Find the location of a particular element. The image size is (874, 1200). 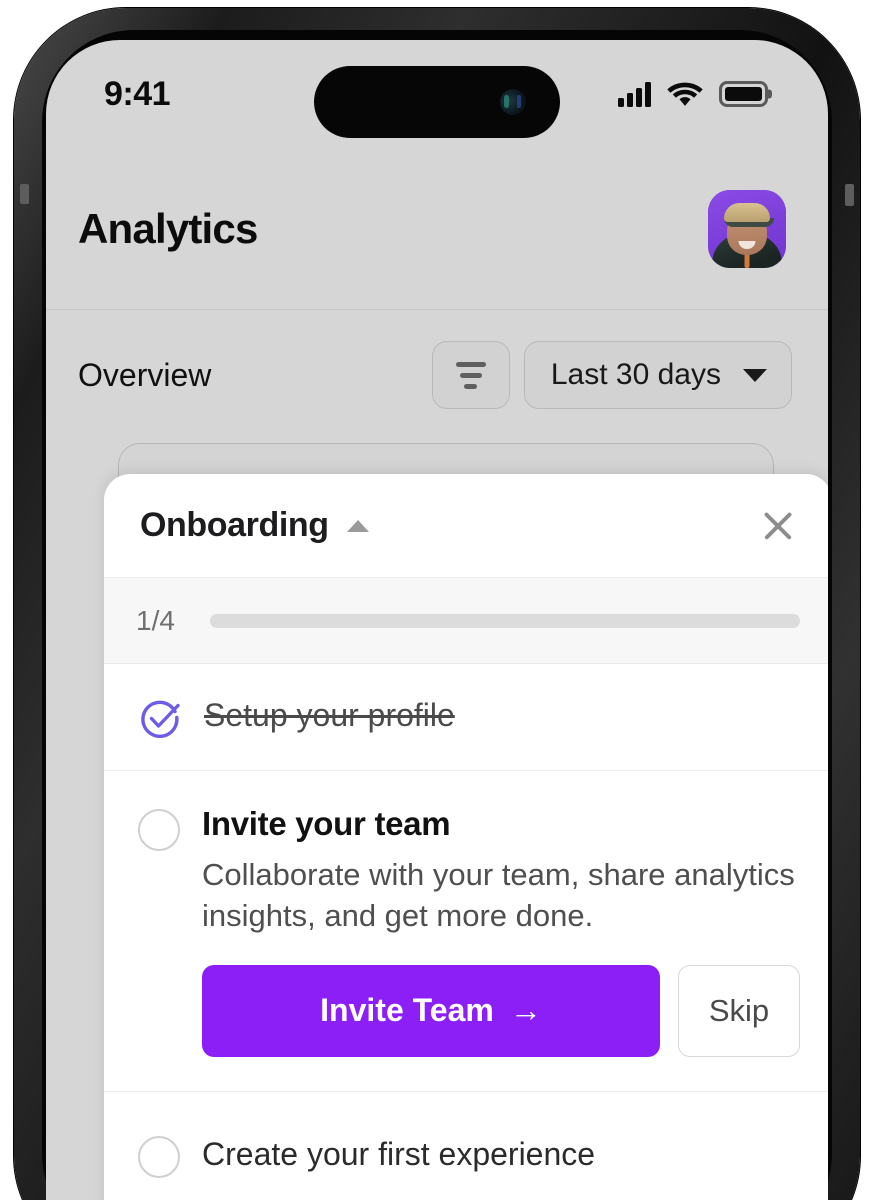

signal-bars-icon is located at coordinates (634, 94).